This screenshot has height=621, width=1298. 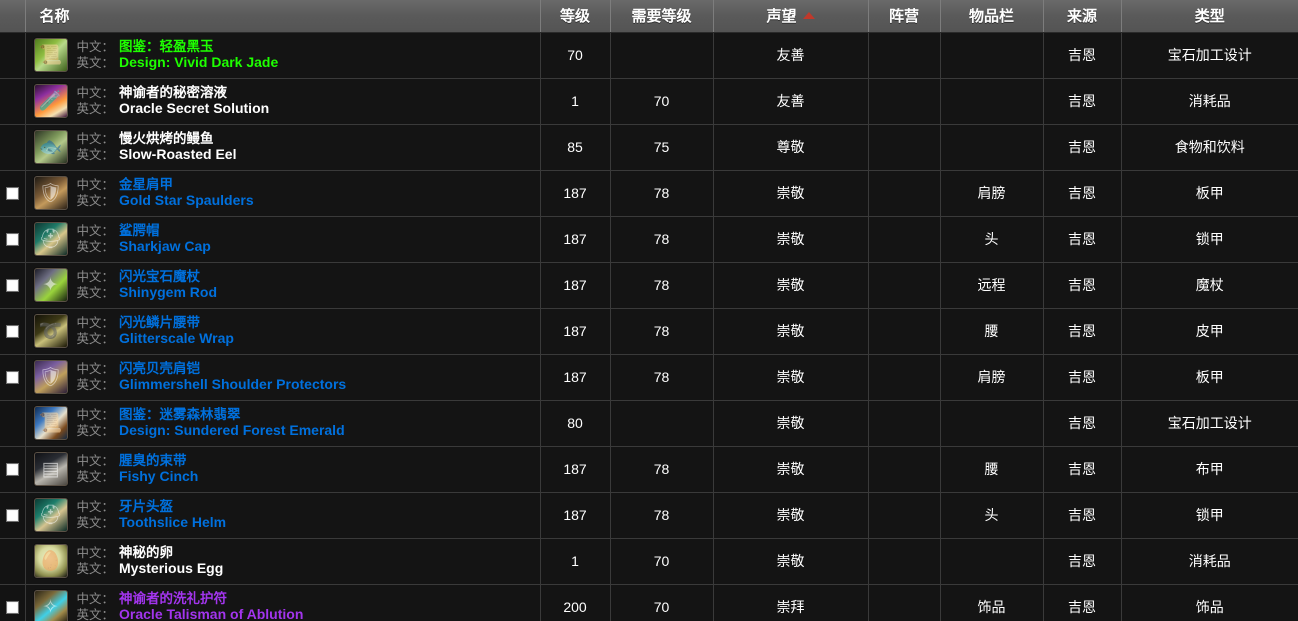 What do you see at coordinates (177, 155) in the screenshot?
I see `item-name-english: Slow-Roasted Eel` at bounding box center [177, 155].